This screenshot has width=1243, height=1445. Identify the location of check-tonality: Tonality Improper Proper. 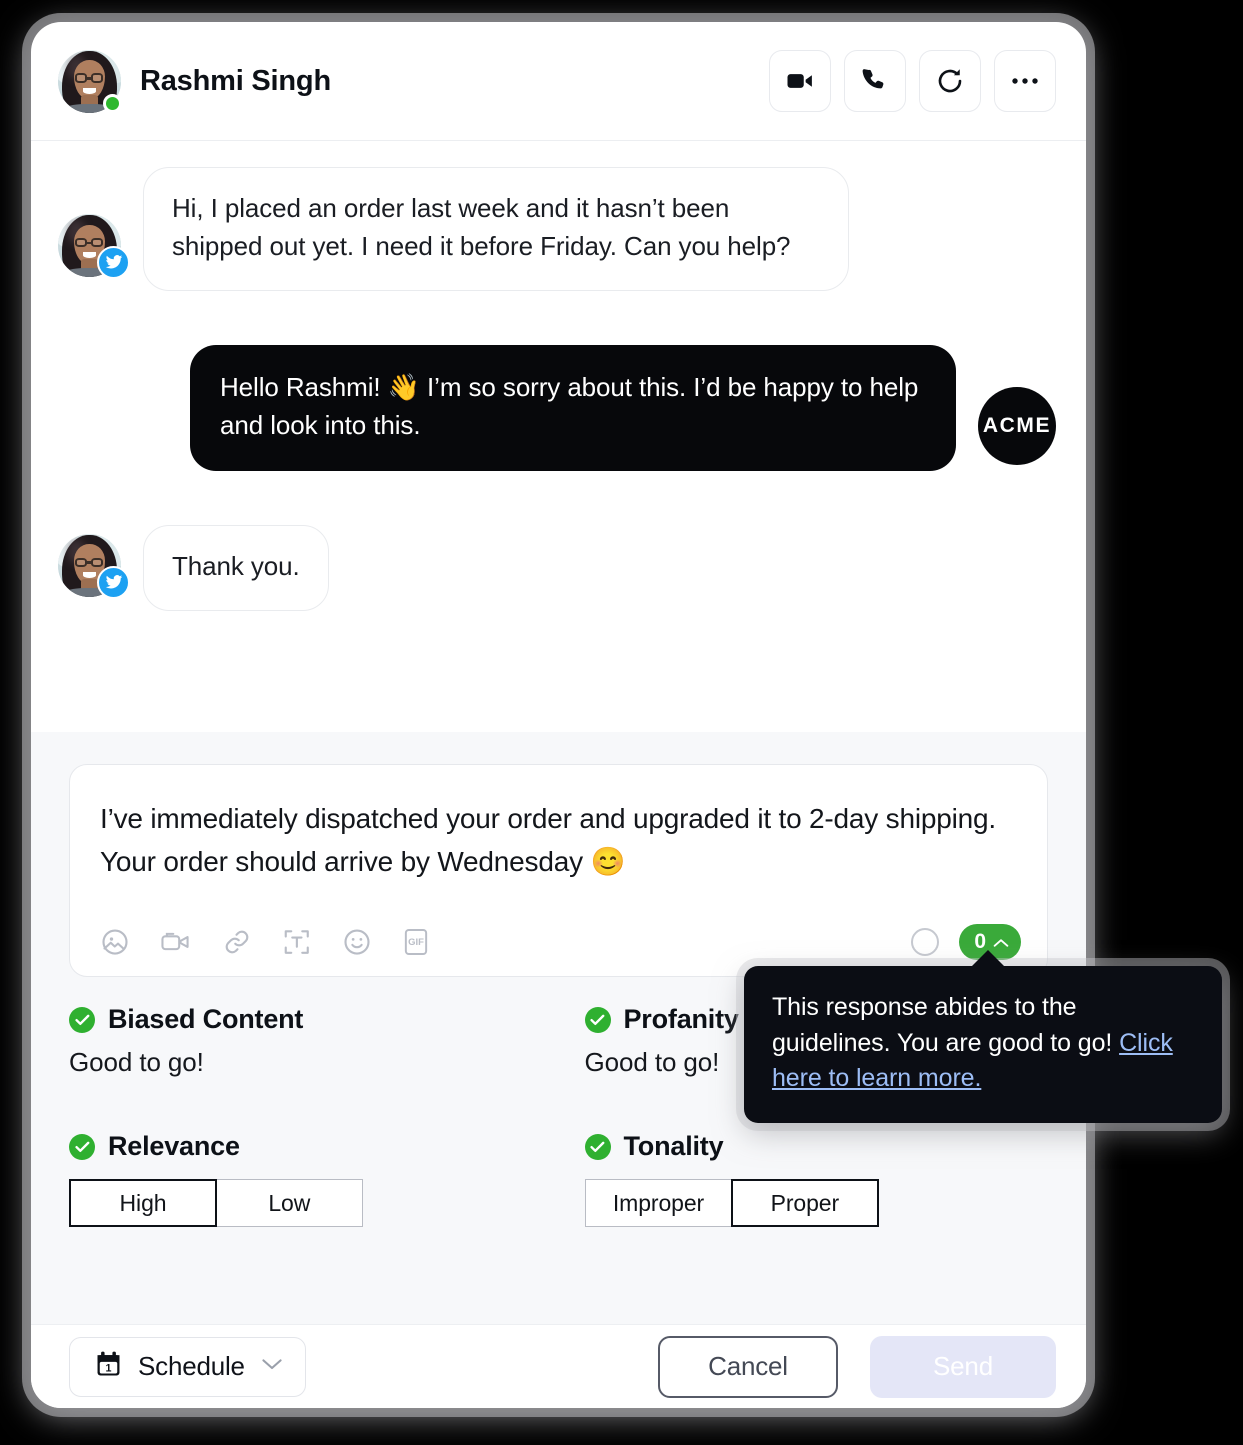
(804, 1179).